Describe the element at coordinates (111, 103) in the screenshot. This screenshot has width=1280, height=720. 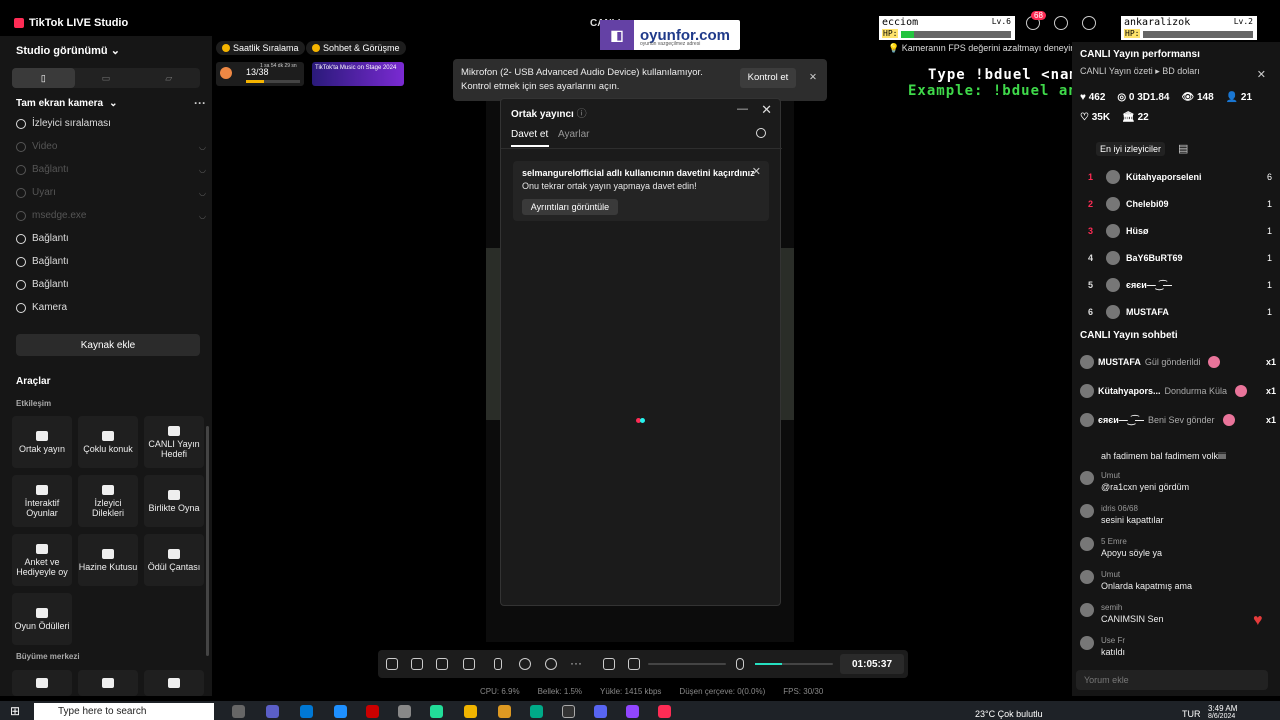
I see `scene-selector: Tam ekran kamera ⌄ ···` at that location.